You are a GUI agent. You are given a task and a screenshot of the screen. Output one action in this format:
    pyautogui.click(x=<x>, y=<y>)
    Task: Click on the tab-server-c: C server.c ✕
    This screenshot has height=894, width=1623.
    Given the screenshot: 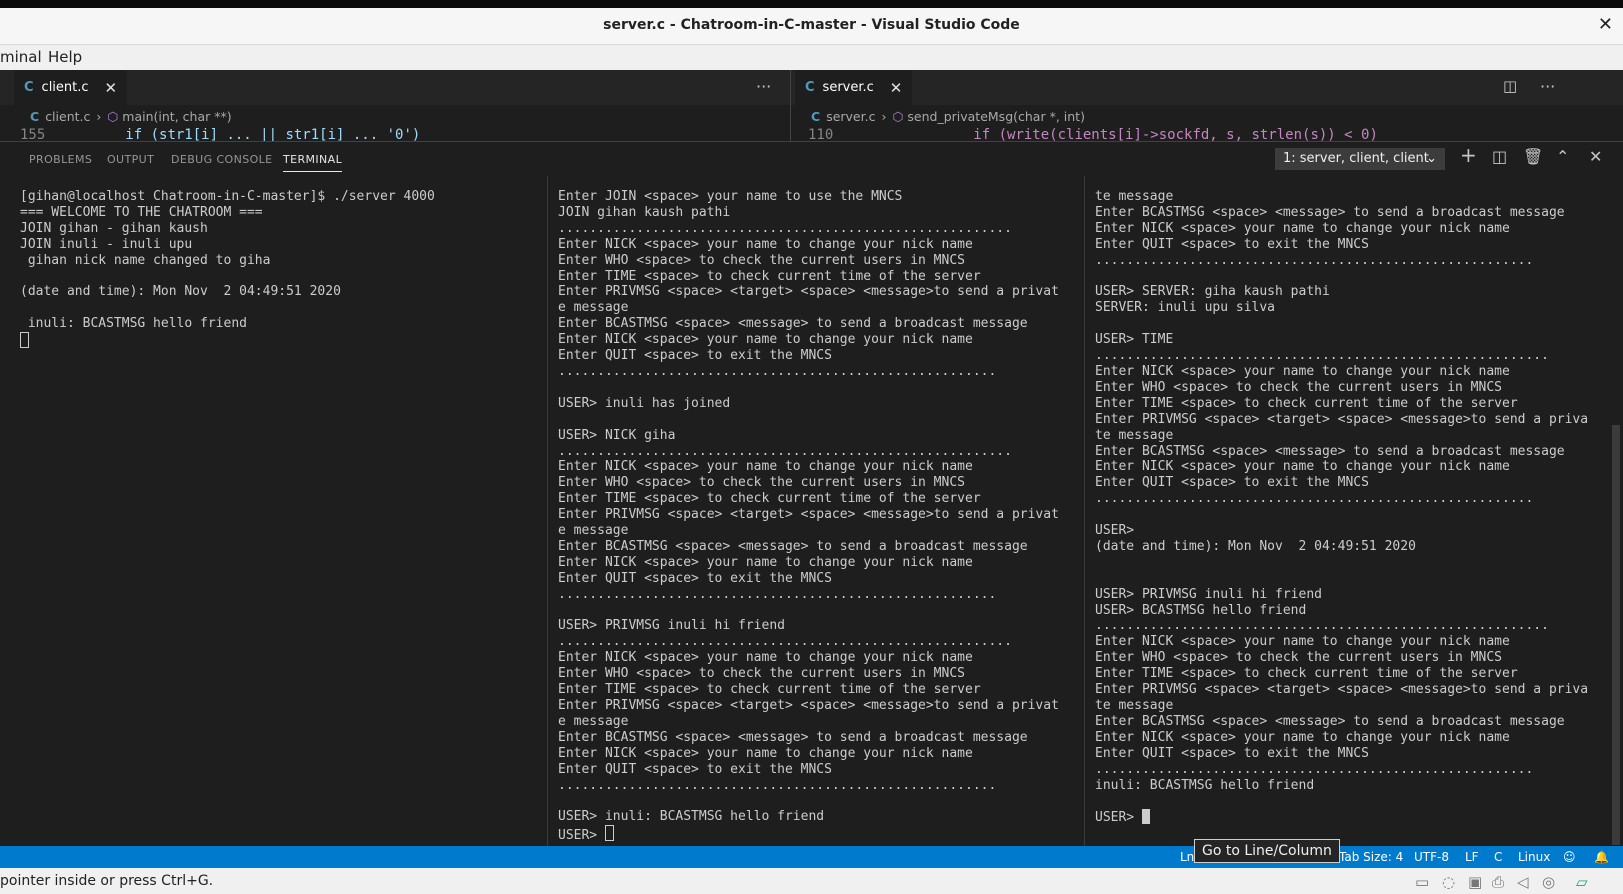 What is the action you would take?
    pyautogui.click(x=854, y=87)
    